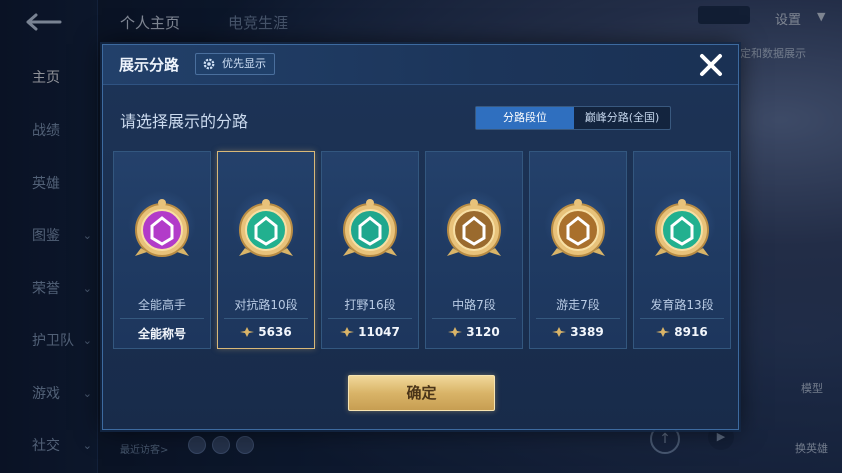 This screenshot has width=842, height=473. What do you see at coordinates (421, 393) in the screenshot?
I see `confirm-button: 确定` at bounding box center [421, 393].